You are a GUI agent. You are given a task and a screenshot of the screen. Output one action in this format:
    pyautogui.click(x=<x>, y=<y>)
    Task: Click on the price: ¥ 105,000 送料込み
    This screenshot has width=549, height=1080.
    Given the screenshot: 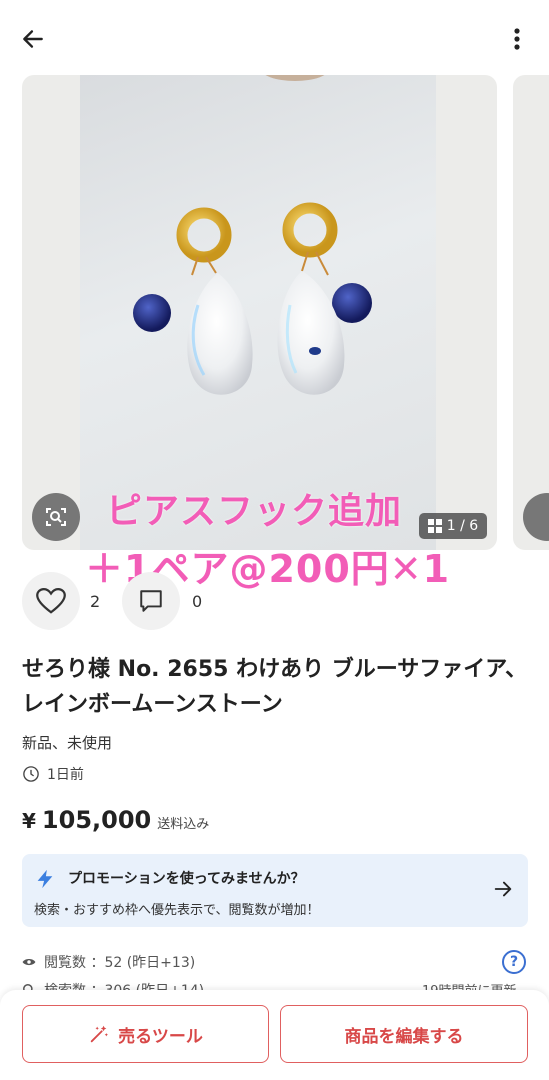 What is the action you would take?
    pyautogui.click(x=115, y=820)
    